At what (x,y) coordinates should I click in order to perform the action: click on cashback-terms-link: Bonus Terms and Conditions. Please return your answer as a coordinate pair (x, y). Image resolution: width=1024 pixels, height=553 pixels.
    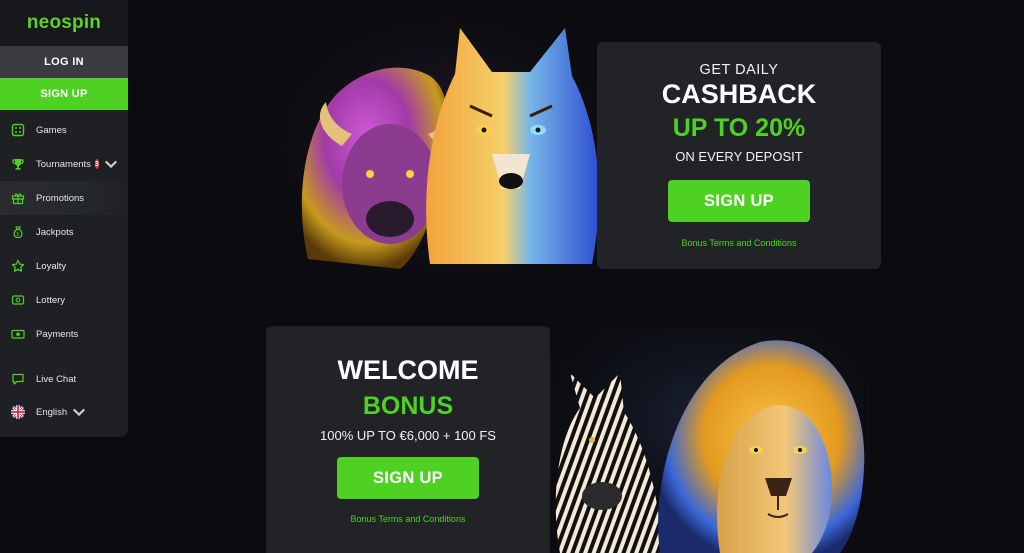
    Looking at the image, I should click on (739, 243).